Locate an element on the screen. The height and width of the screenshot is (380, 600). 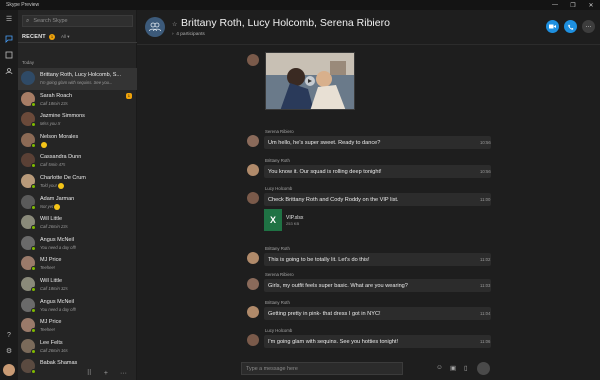
file-name: VIP.xlsx is located at coordinates (295, 217).